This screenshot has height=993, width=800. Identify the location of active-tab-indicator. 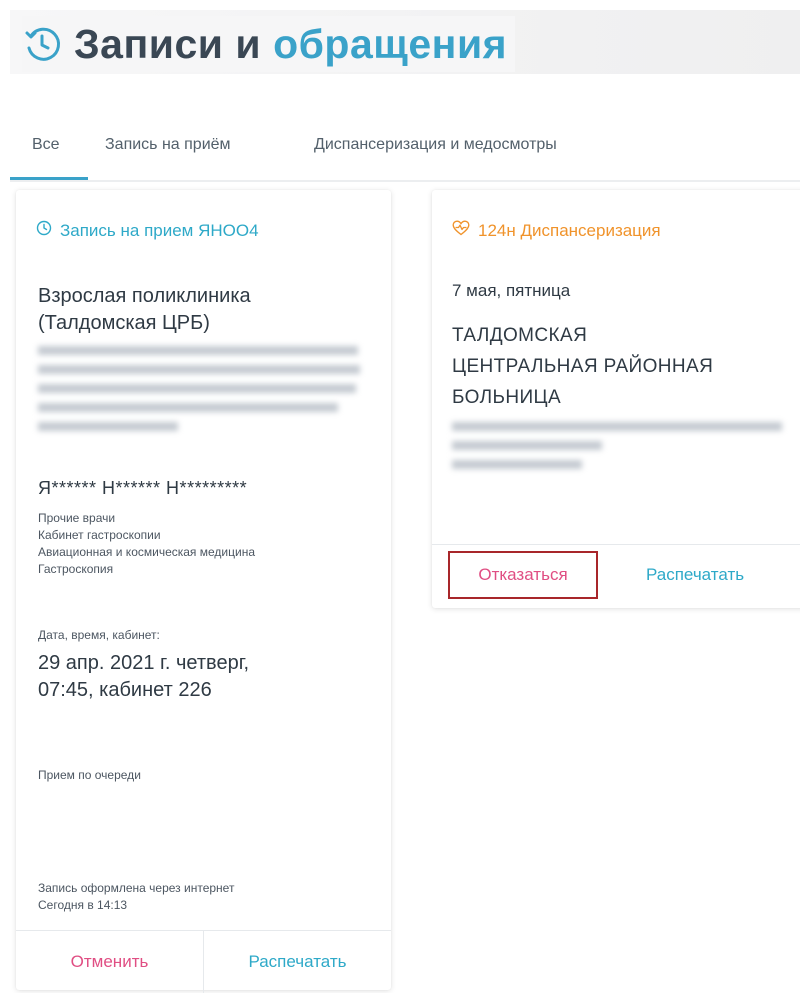
(49, 178).